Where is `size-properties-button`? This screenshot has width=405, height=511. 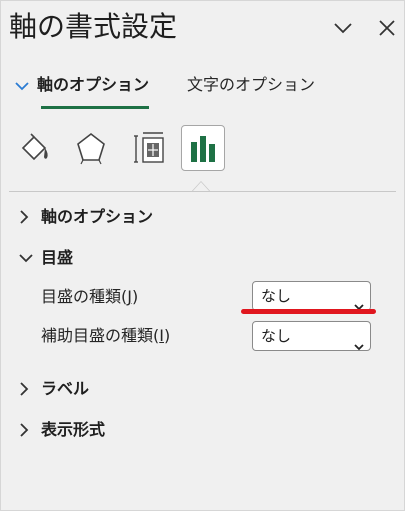 size-properties-button is located at coordinates (149, 148).